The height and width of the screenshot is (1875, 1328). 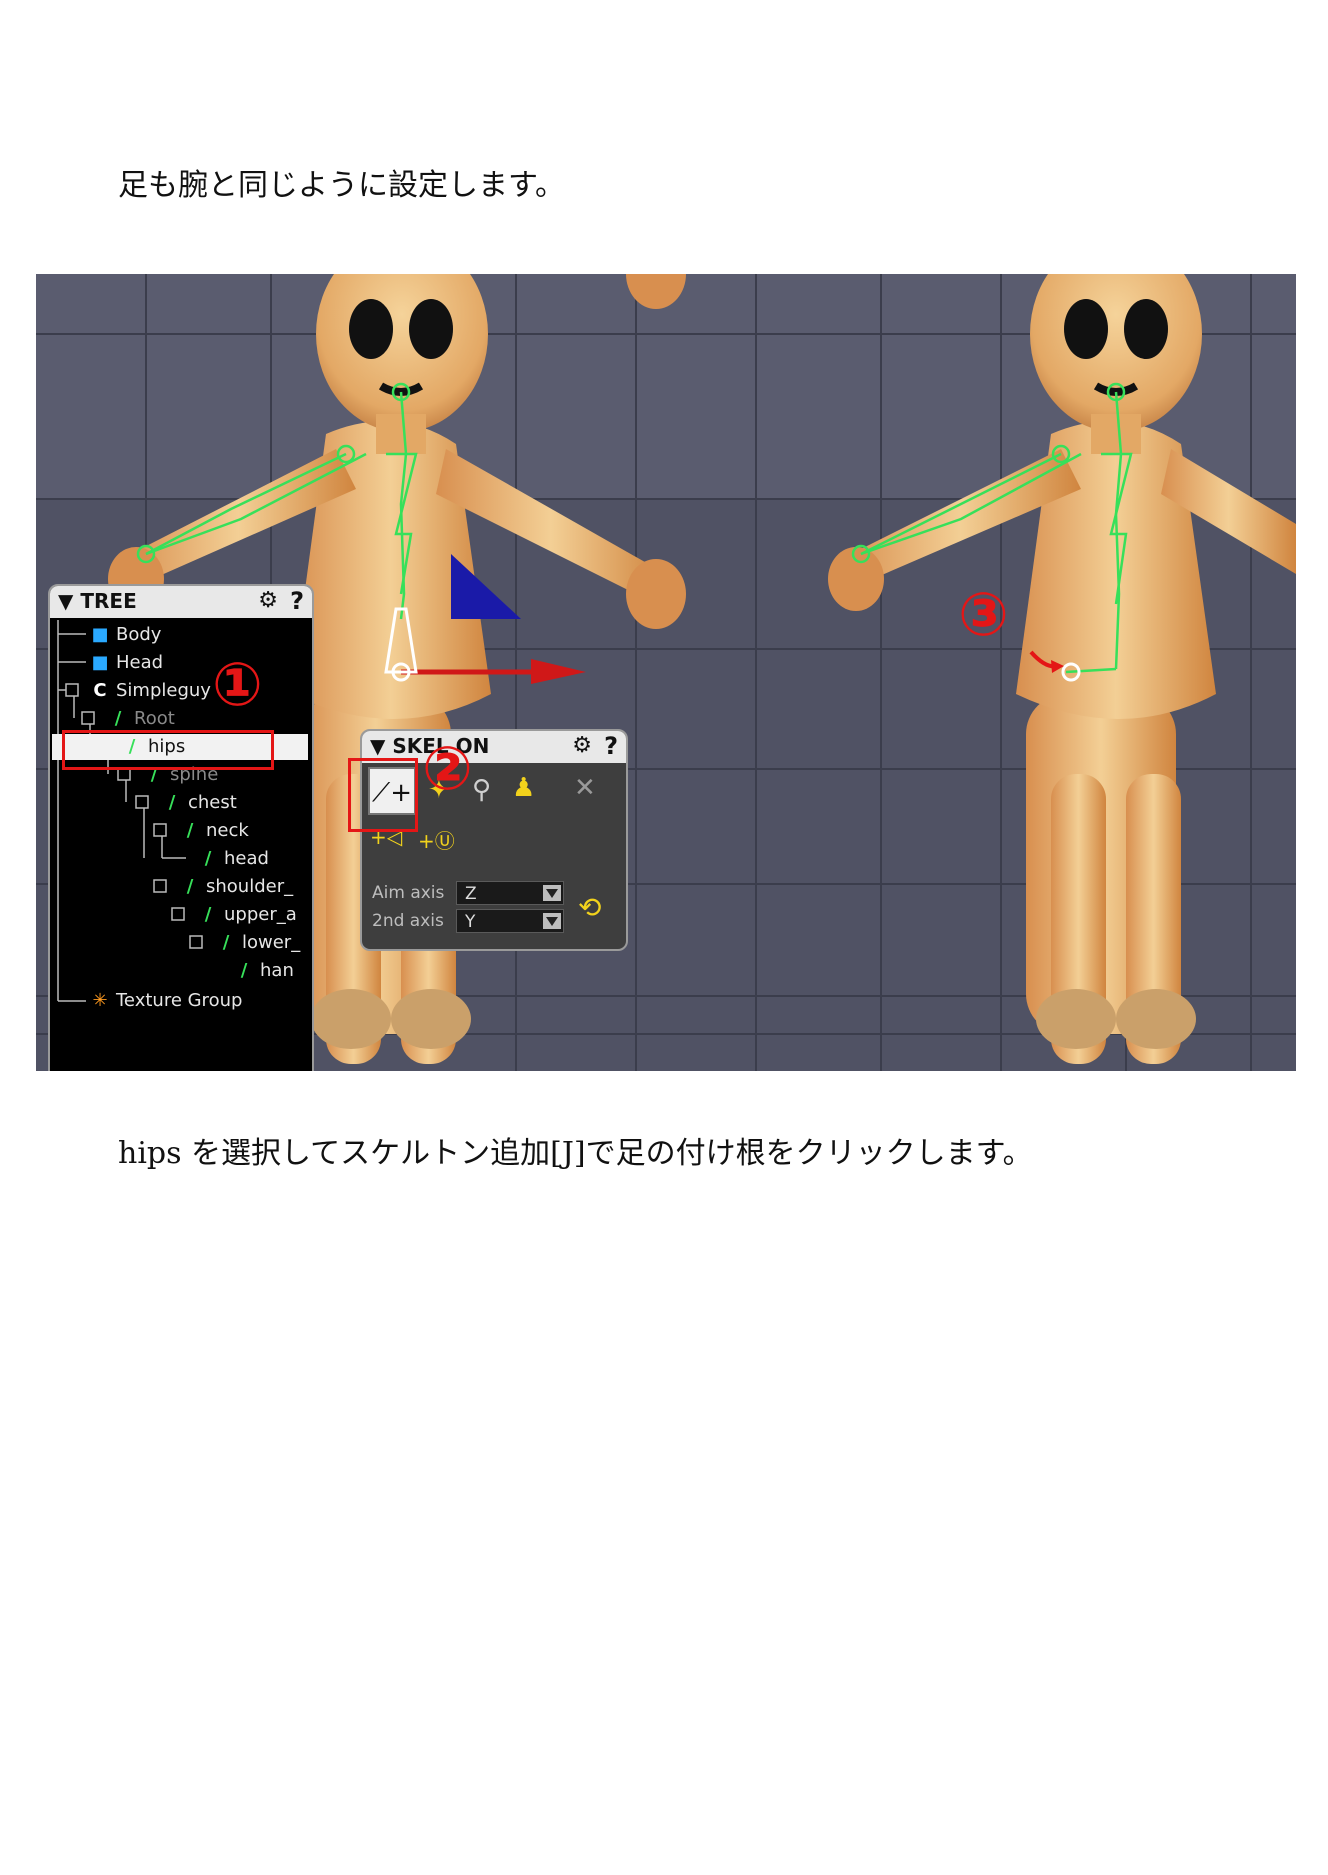 I want to click on intro-paragraph: 足も腕と同じように設定します。, so click(x=341, y=185).